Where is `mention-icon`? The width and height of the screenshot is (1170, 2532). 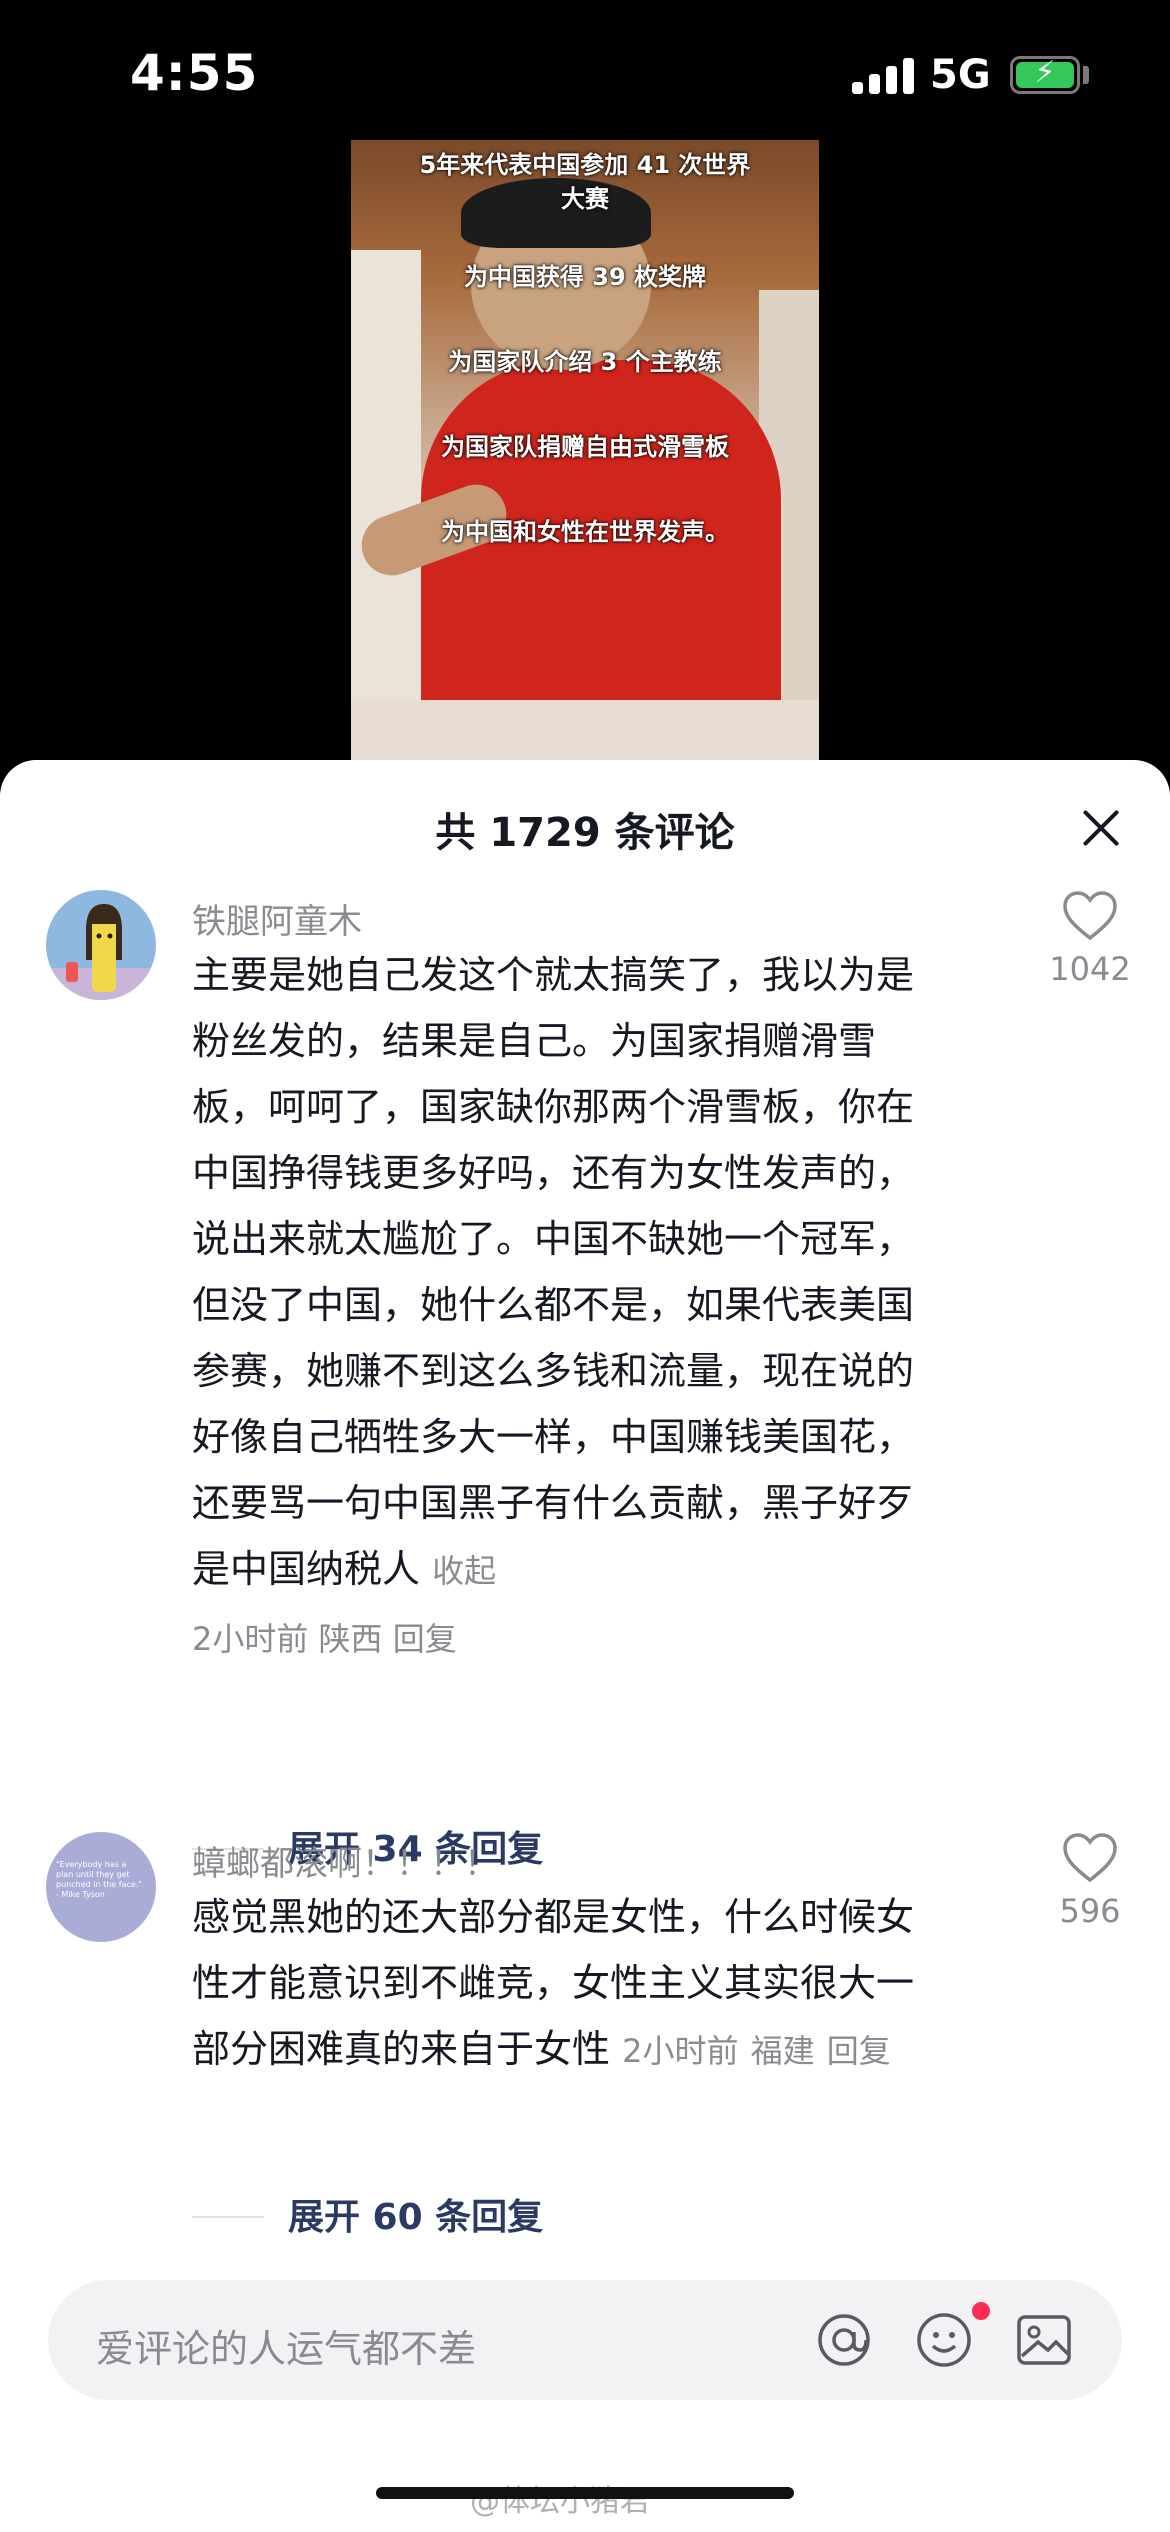 mention-icon is located at coordinates (844, 2340).